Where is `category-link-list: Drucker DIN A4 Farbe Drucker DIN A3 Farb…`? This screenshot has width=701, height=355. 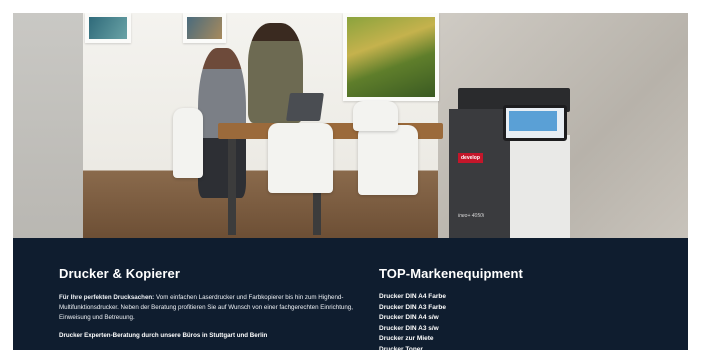 category-link-list: Drucker DIN A4 Farbe Drucker DIN A3 Farb… is located at coordinates (509, 323).